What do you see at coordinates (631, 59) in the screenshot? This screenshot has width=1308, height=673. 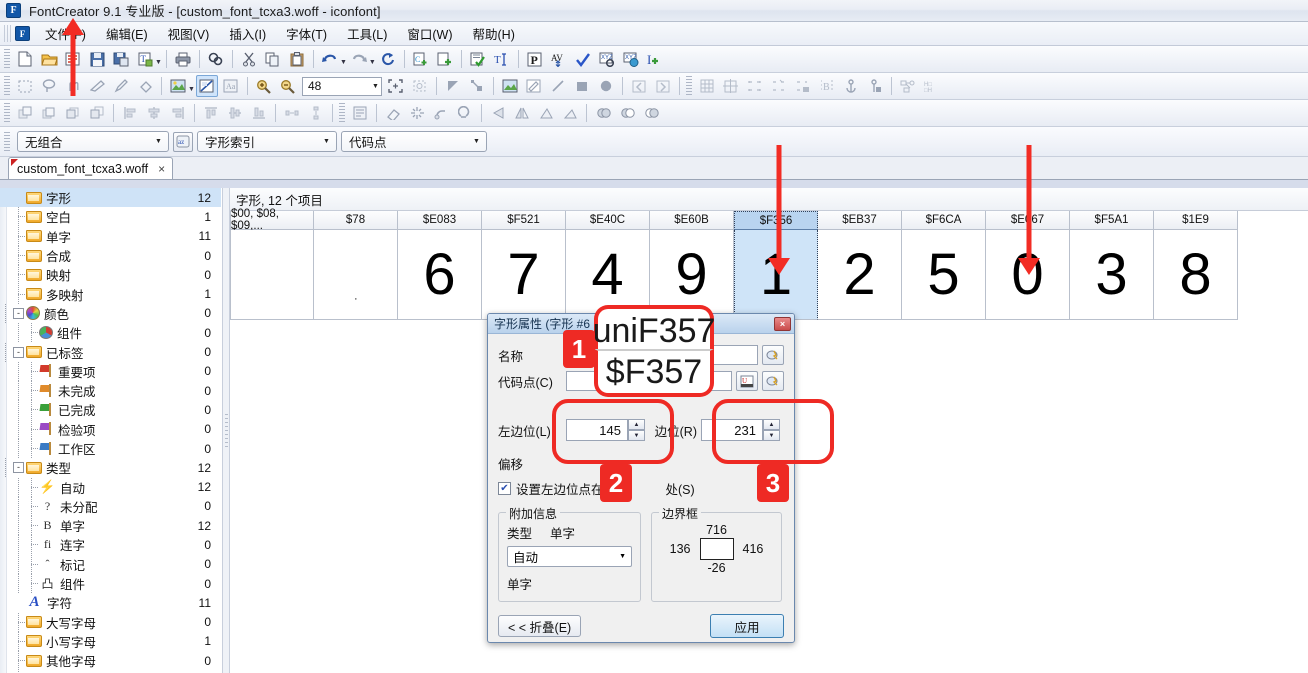 I see `web-font-icon: XYZ` at bounding box center [631, 59].